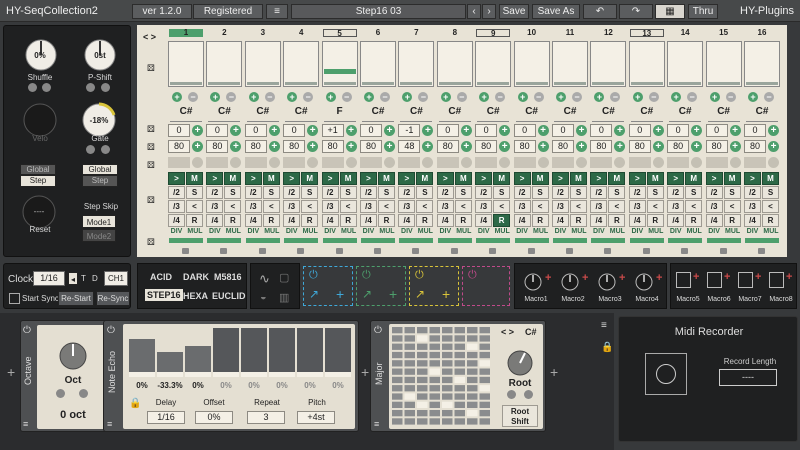  What do you see at coordinates (464, 231) in the screenshot?
I see `mul-label: MUL` at bounding box center [464, 231].